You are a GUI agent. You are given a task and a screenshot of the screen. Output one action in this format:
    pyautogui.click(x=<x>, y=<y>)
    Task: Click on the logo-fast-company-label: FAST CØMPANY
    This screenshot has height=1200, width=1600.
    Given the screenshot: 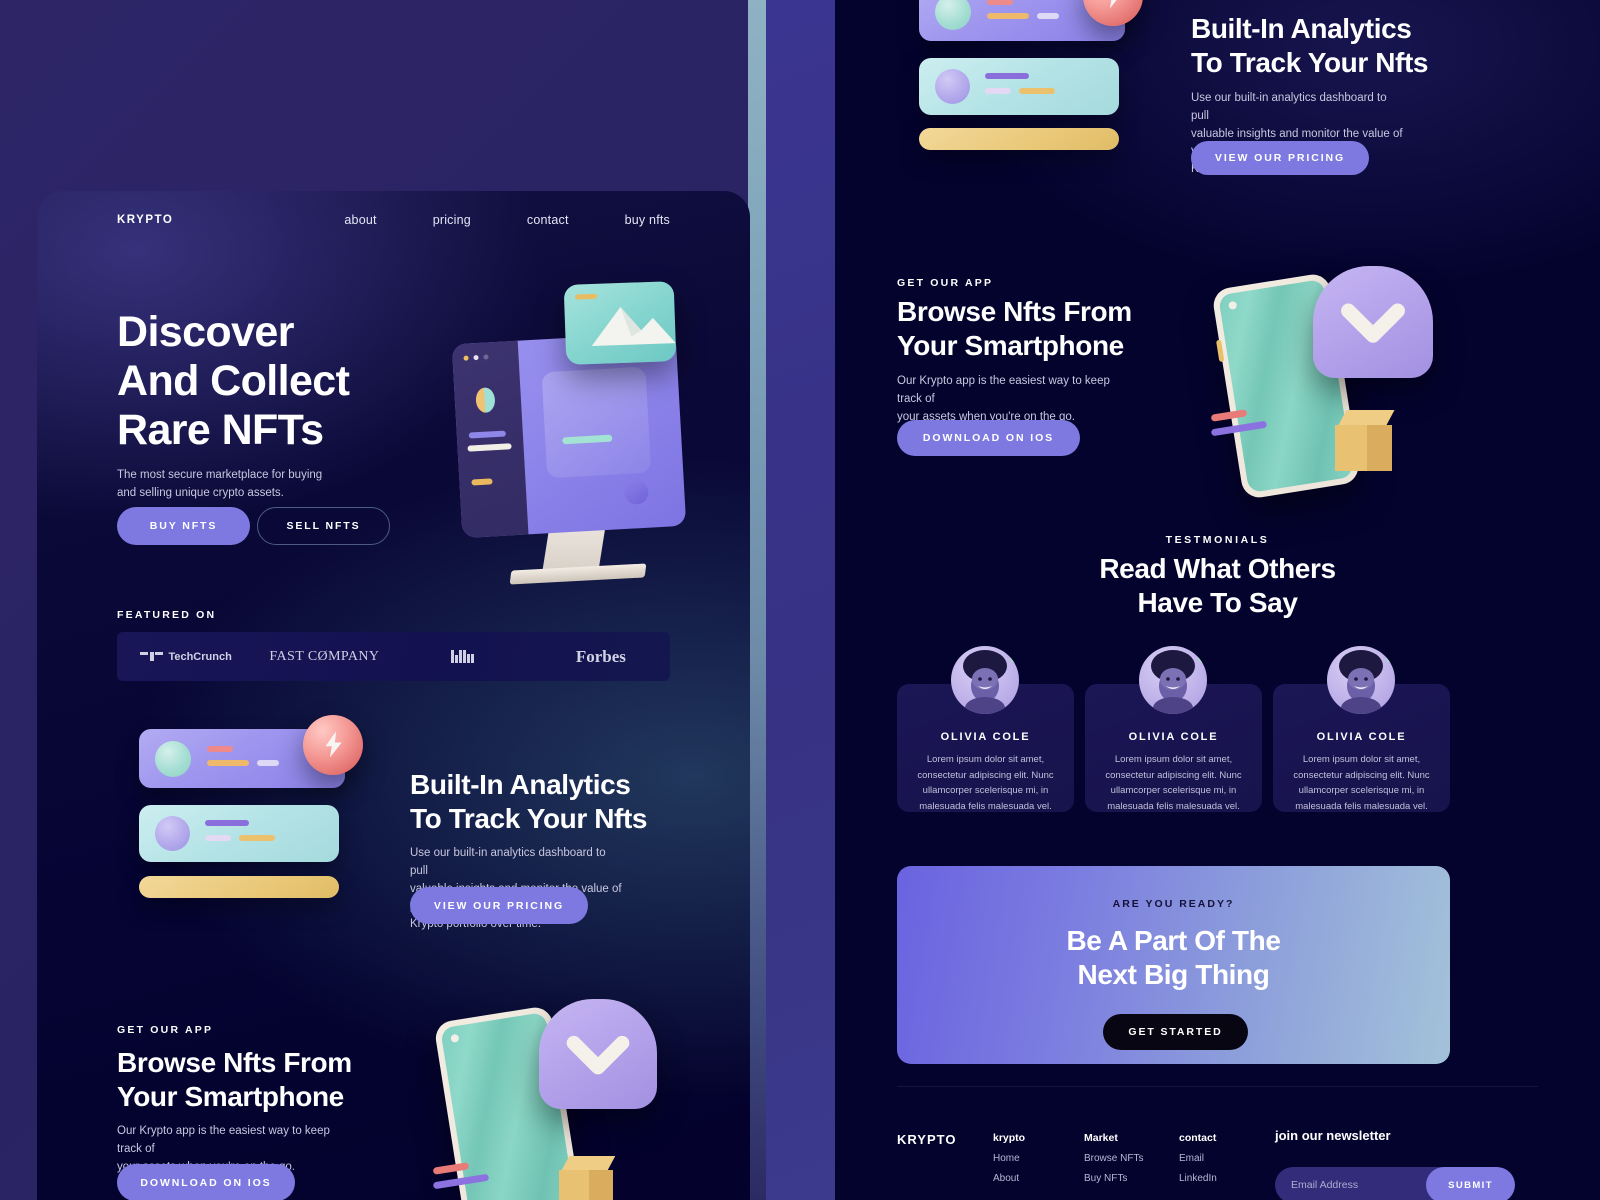 What is the action you would take?
    pyautogui.click(x=324, y=656)
    